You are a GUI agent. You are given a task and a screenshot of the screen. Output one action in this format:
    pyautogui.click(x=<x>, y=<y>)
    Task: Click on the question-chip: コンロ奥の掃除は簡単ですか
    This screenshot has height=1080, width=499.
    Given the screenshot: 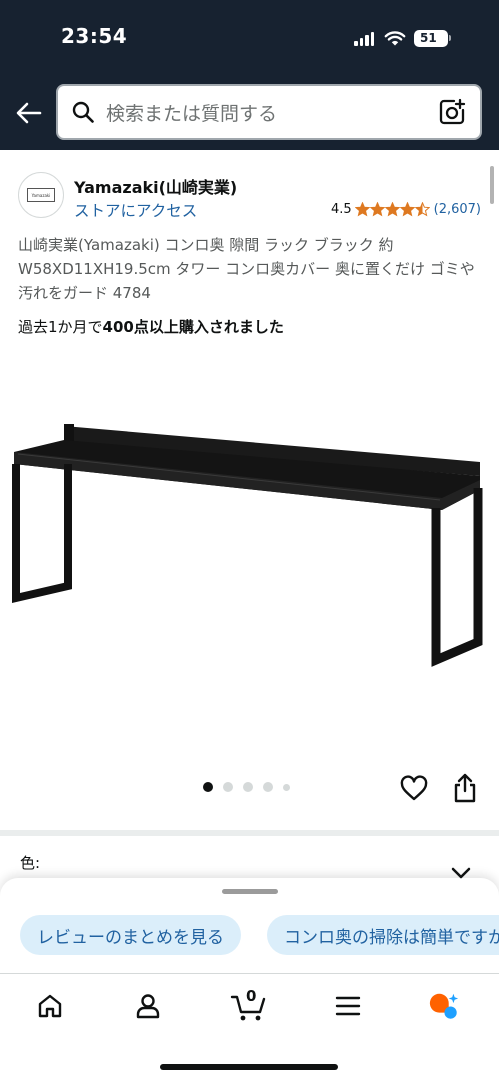 What is the action you would take?
    pyautogui.click(x=383, y=935)
    